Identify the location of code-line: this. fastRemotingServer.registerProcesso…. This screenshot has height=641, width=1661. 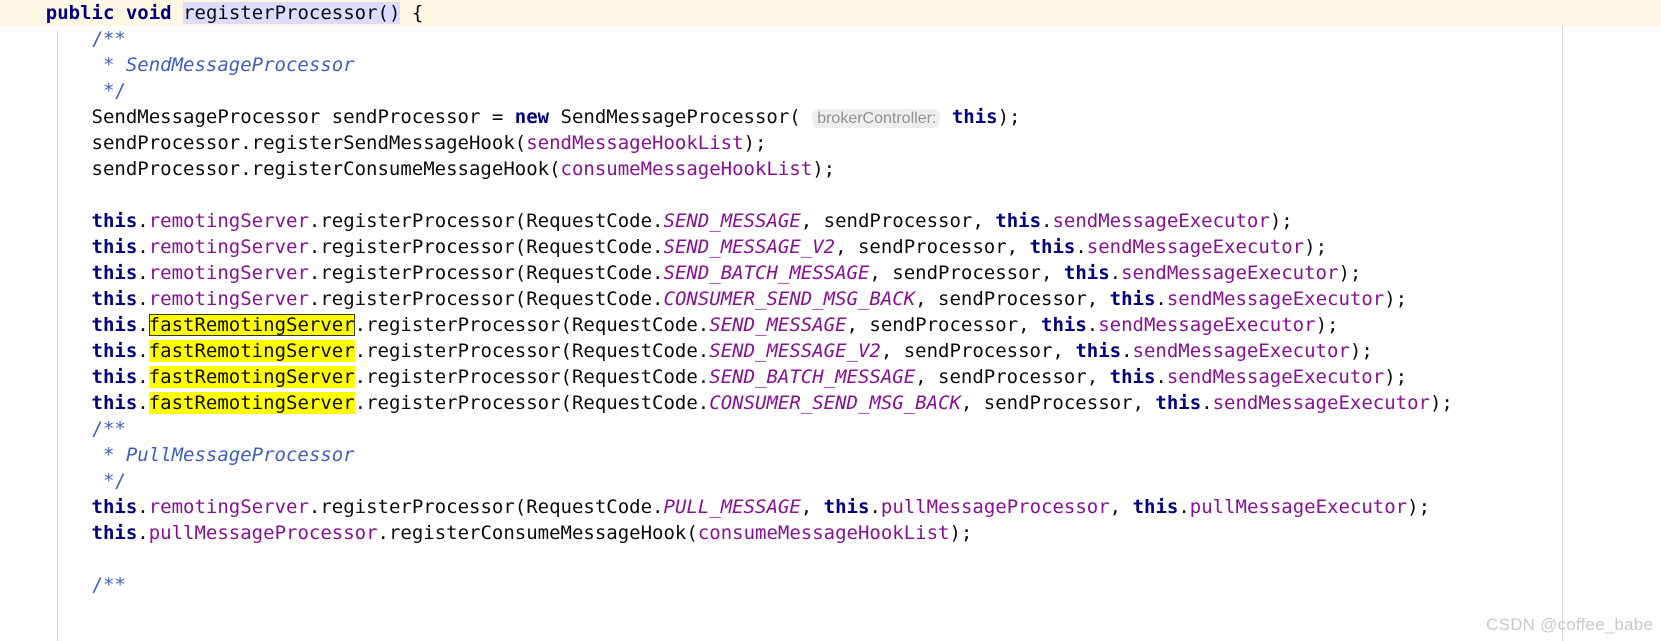
(830, 377).